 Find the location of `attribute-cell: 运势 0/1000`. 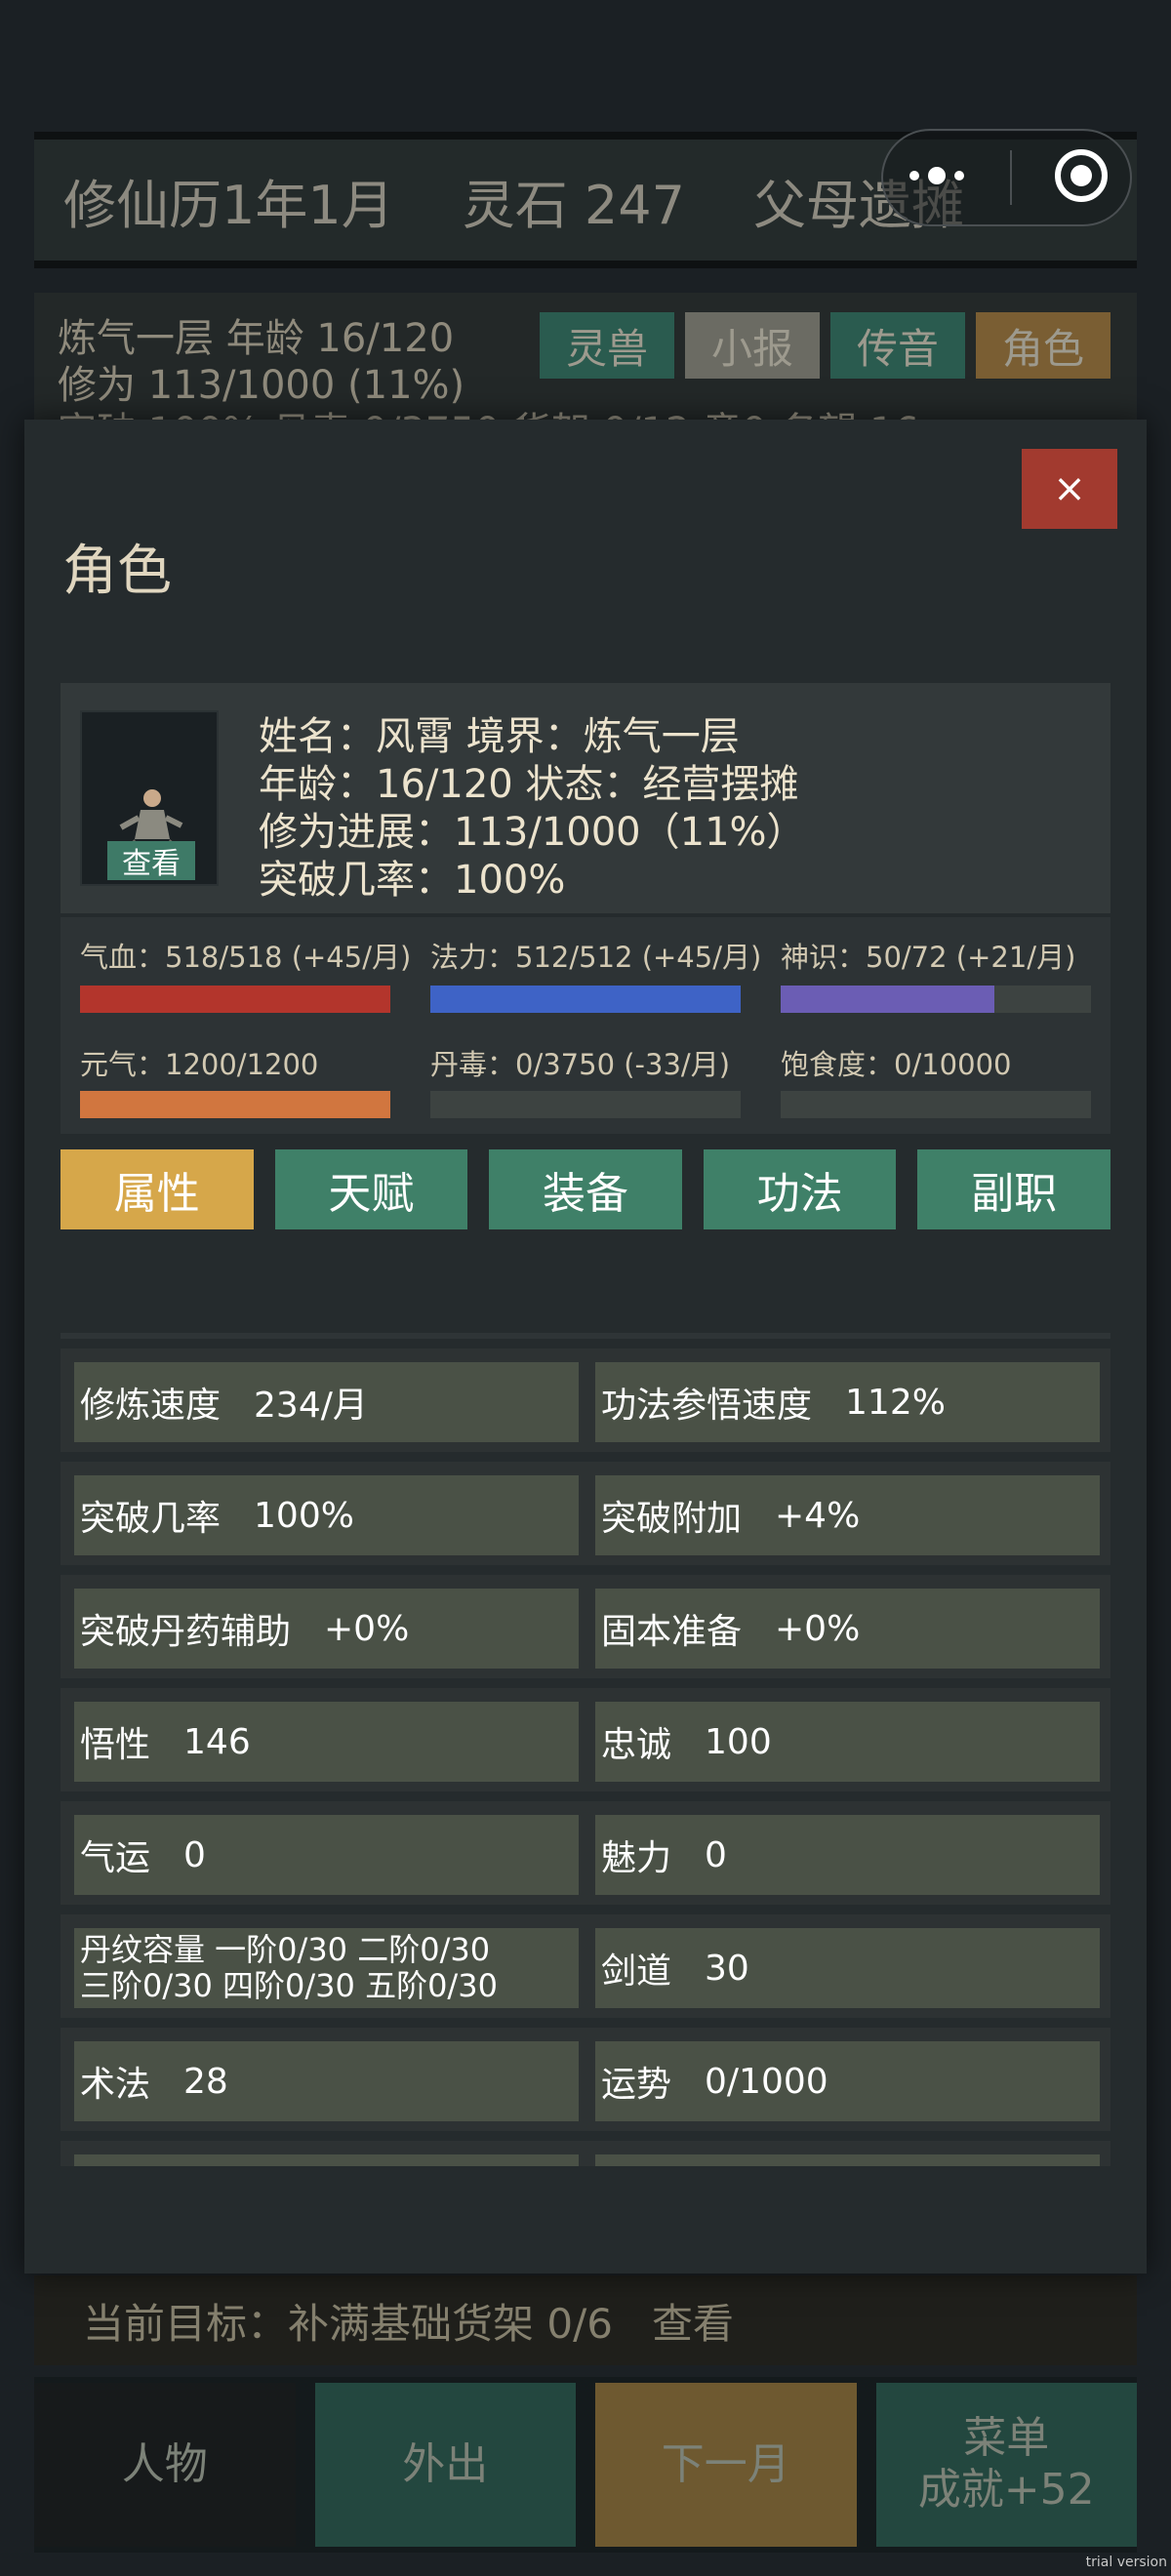

attribute-cell: 运势 0/1000 is located at coordinates (847, 2081).